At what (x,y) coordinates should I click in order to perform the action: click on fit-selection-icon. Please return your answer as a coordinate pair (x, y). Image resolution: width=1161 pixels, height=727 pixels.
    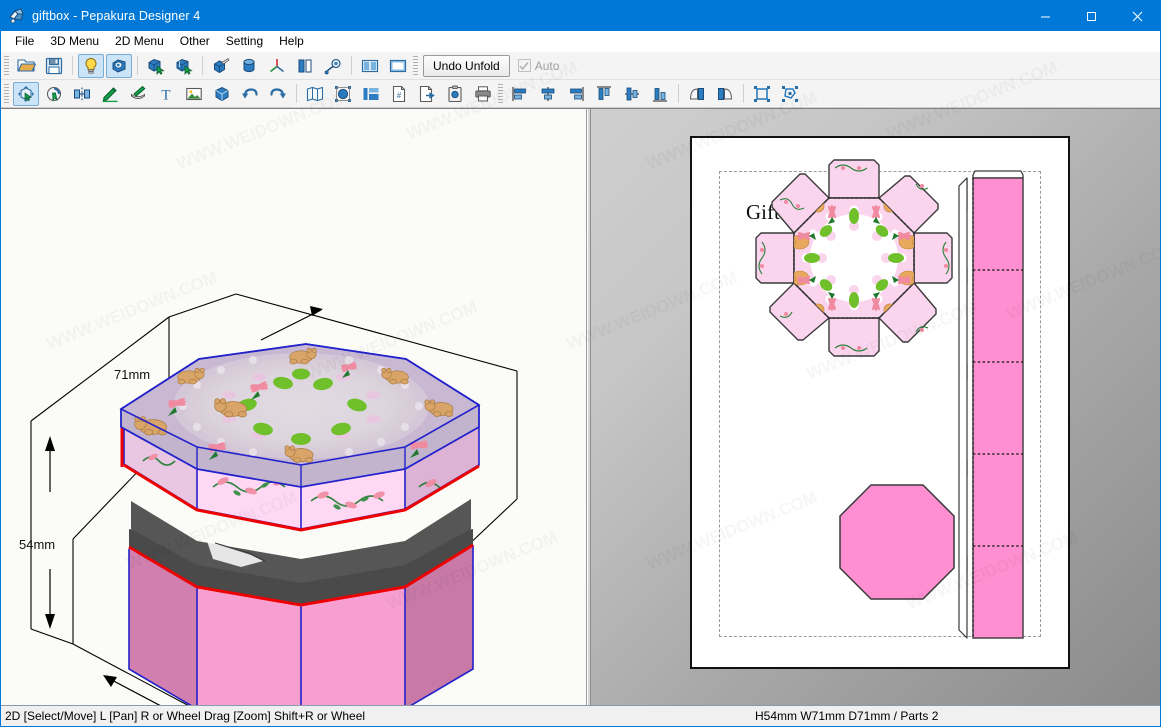
    Looking at the image, I should click on (343, 94).